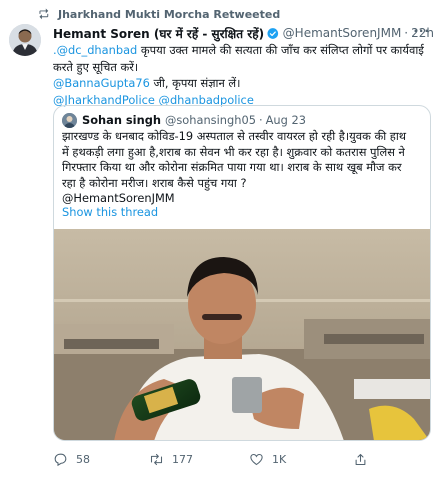 Image resolution: width=440 pixels, height=483 pixels. I want to click on share-button, so click(364, 459).